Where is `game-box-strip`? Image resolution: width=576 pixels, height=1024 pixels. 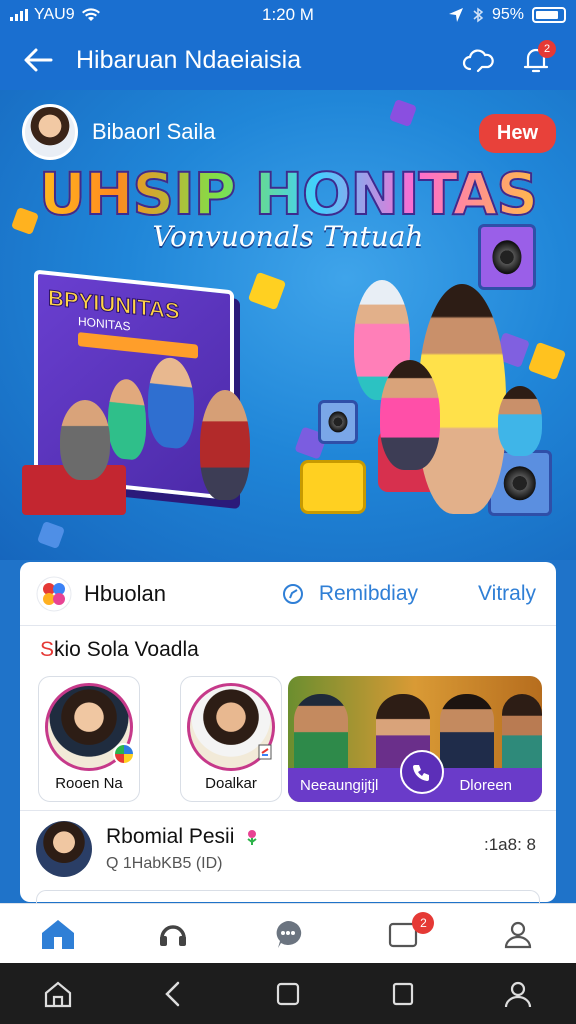 game-box-strip is located at coordinates (138, 345).